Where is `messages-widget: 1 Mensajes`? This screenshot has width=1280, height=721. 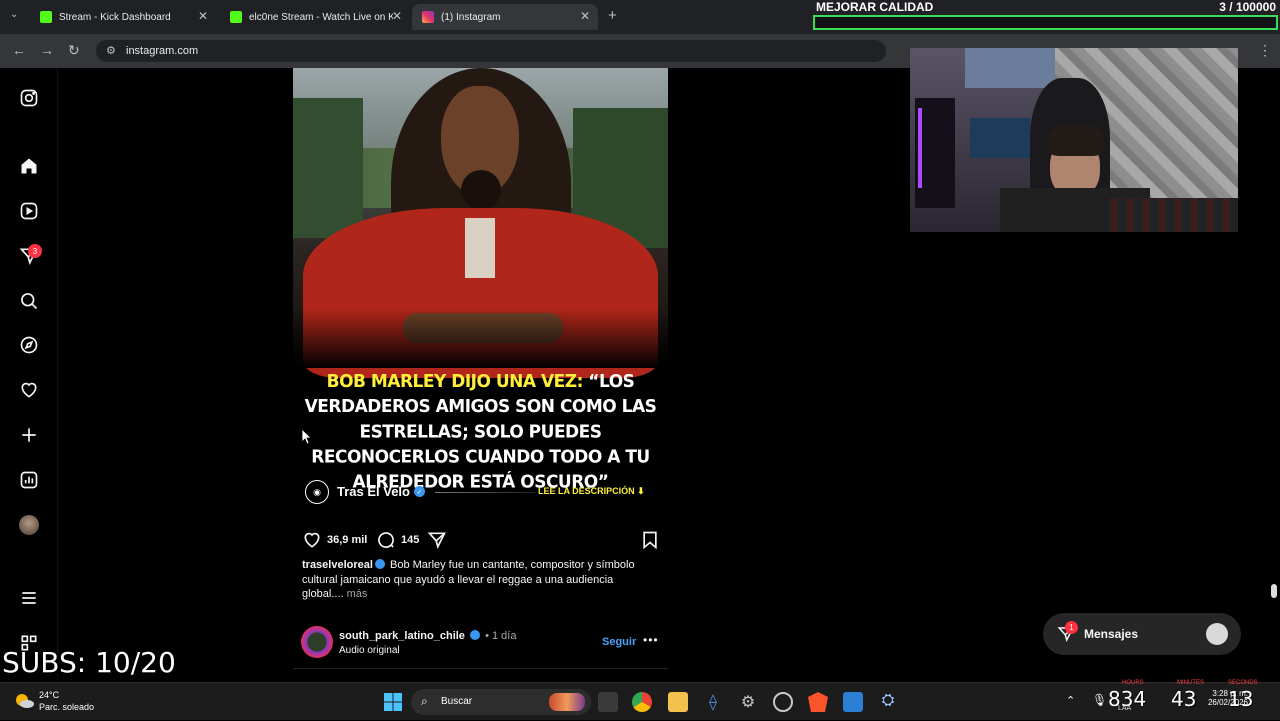 messages-widget: 1 Mensajes is located at coordinates (1142, 634).